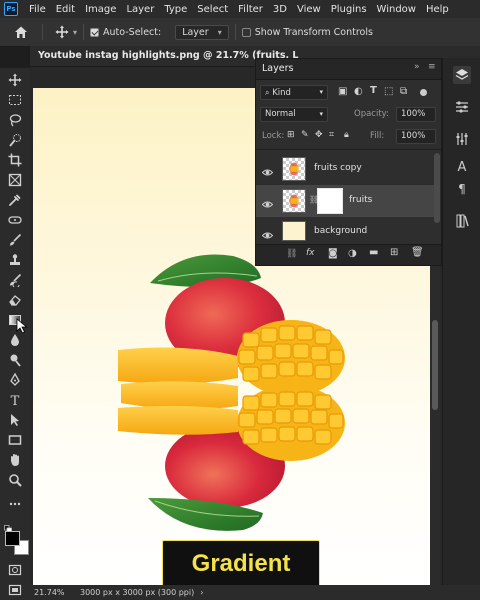 Image resolution: width=480 pixels, height=600 pixels. I want to click on filter-adjustment-icon: ◐, so click(358, 91).